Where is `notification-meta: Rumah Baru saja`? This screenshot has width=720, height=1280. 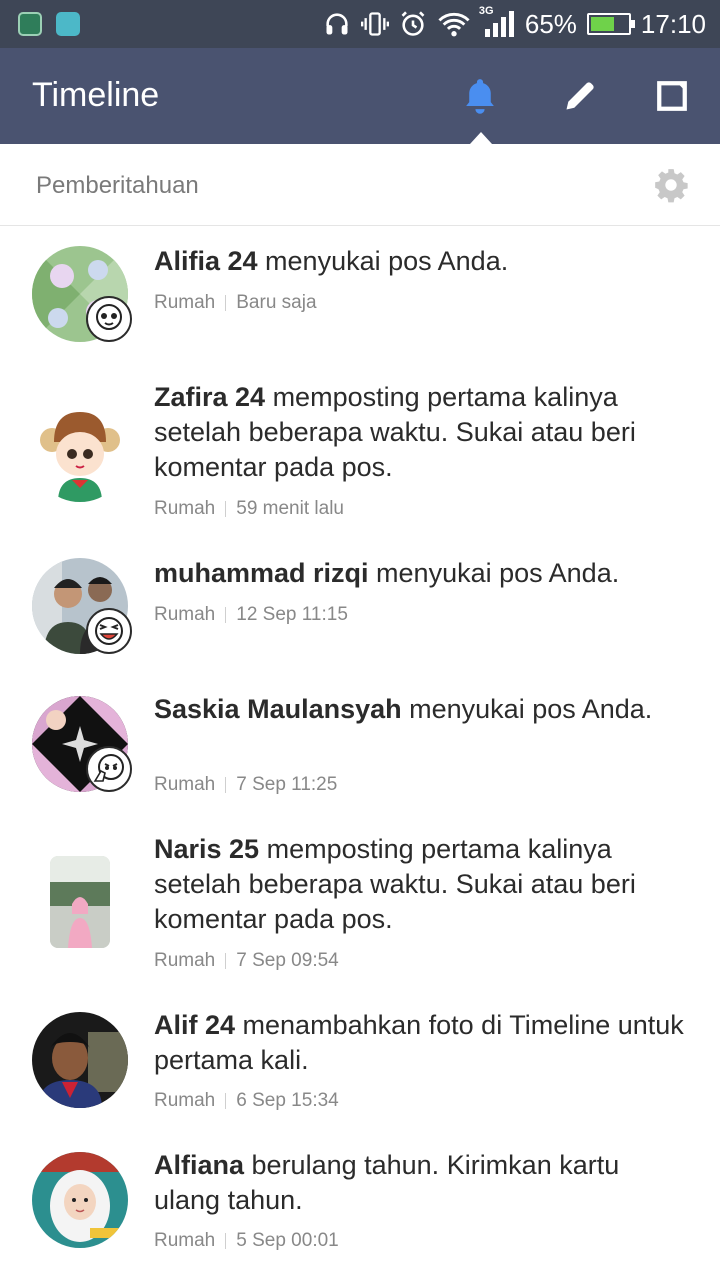 notification-meta: Rumah Baru saja is located at coordinates (235, 303).